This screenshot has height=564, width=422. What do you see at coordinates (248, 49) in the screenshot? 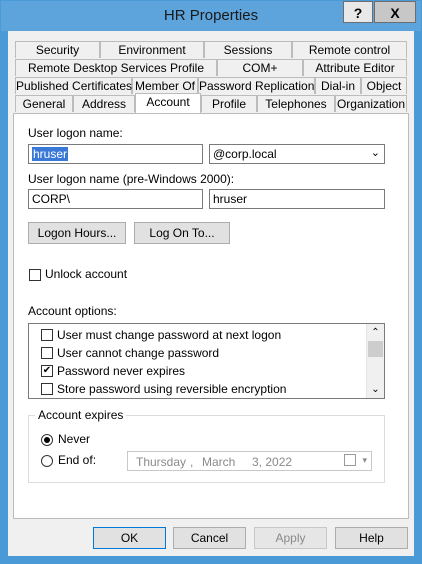
I see `tab-sessions: Sessions` at bounding box center [248, 49].